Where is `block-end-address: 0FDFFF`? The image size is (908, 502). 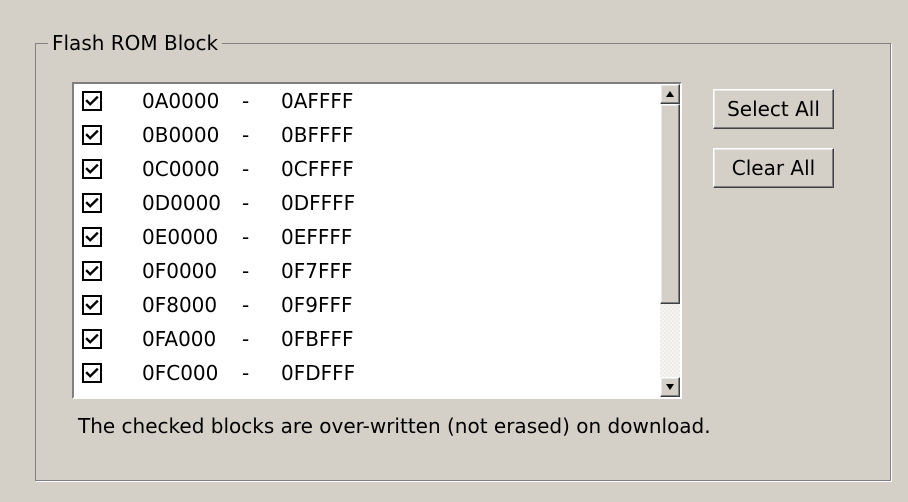 block-end-address: 0FDFFF is located at coordinates (318, 373).